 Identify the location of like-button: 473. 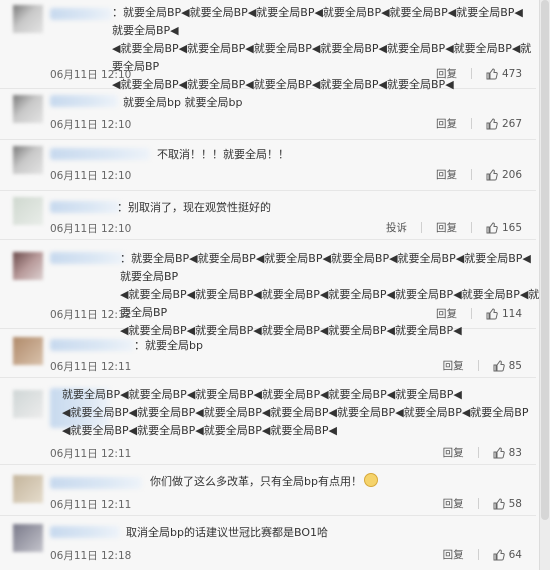
(504, 74).